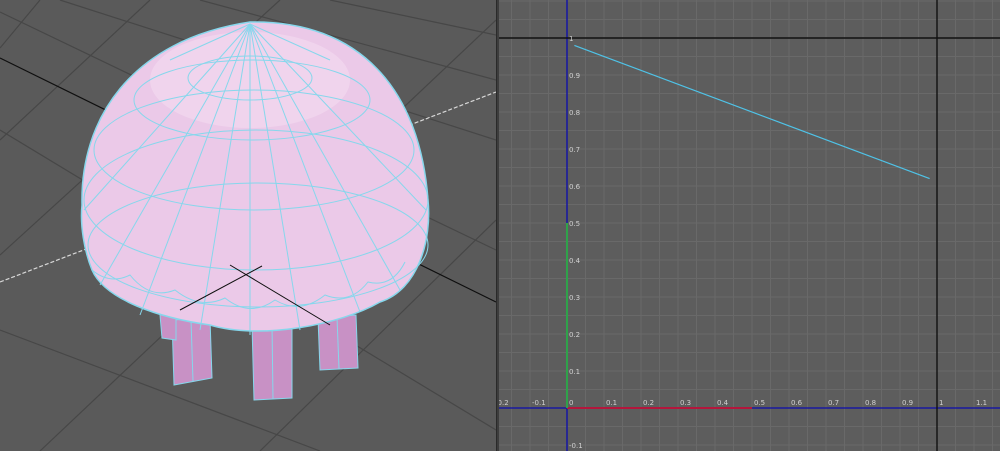 This screenshot has width=1000, height=451. I want to click on x-tick-label: 0.7, so click(833, 403).